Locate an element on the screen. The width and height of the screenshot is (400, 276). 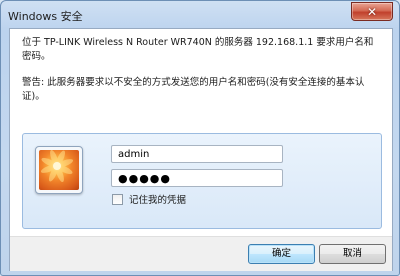
title-bar: Windows 安全 ✕ is located at coordinates (200, 15).